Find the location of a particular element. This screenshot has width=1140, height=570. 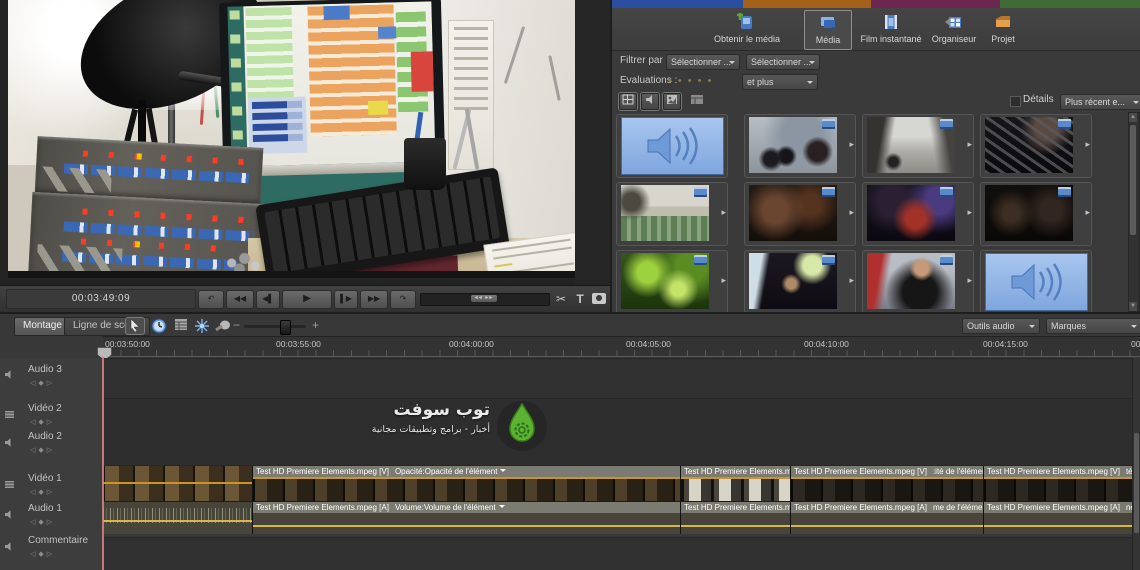

workspace-strip-edit is located at coordinates (807, 4).